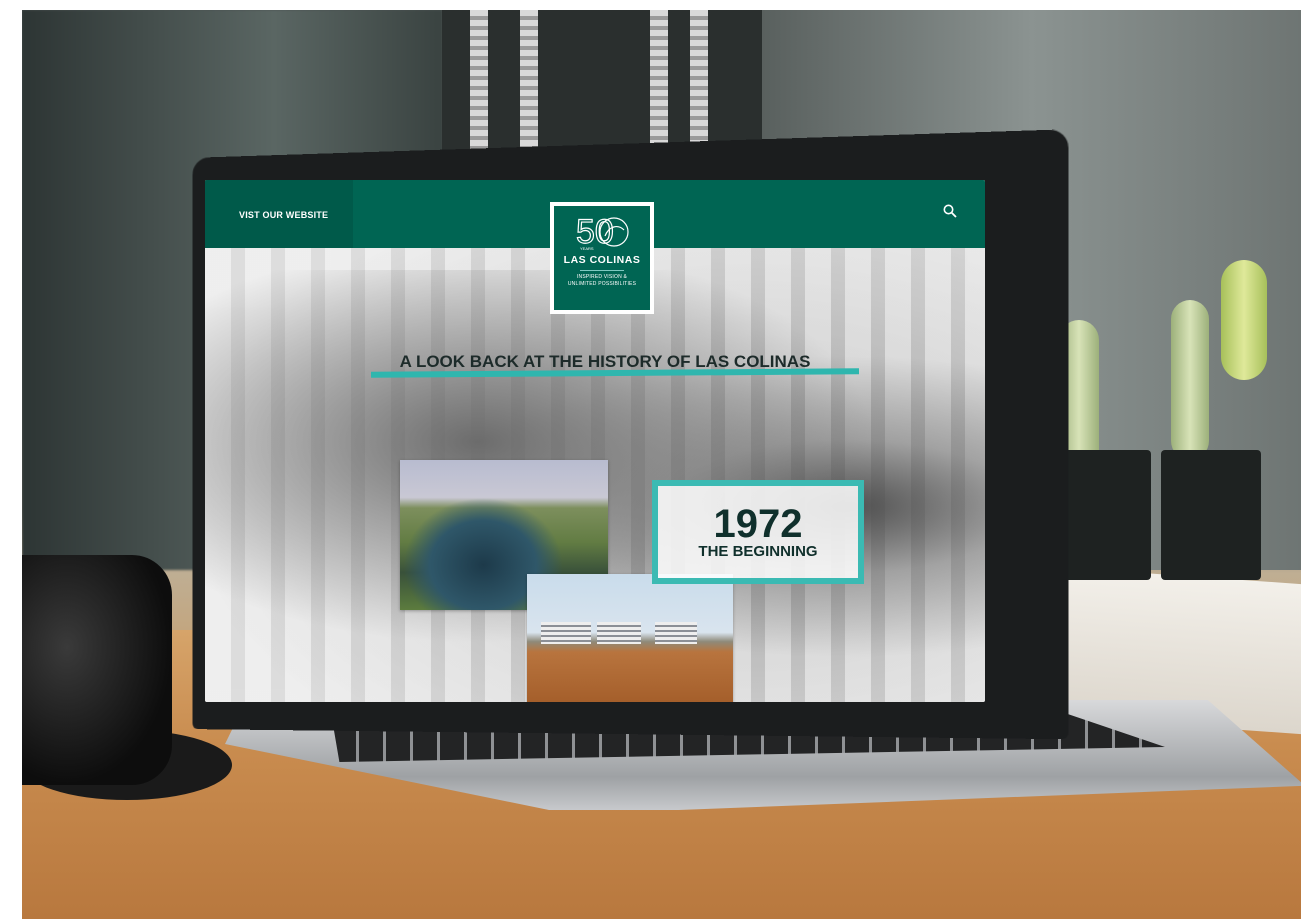 This screenshot has height=919, width=1301. Describe the element at coordinates (758, 524) in the screenshot. I see `timeline-year: 1972` at that location.